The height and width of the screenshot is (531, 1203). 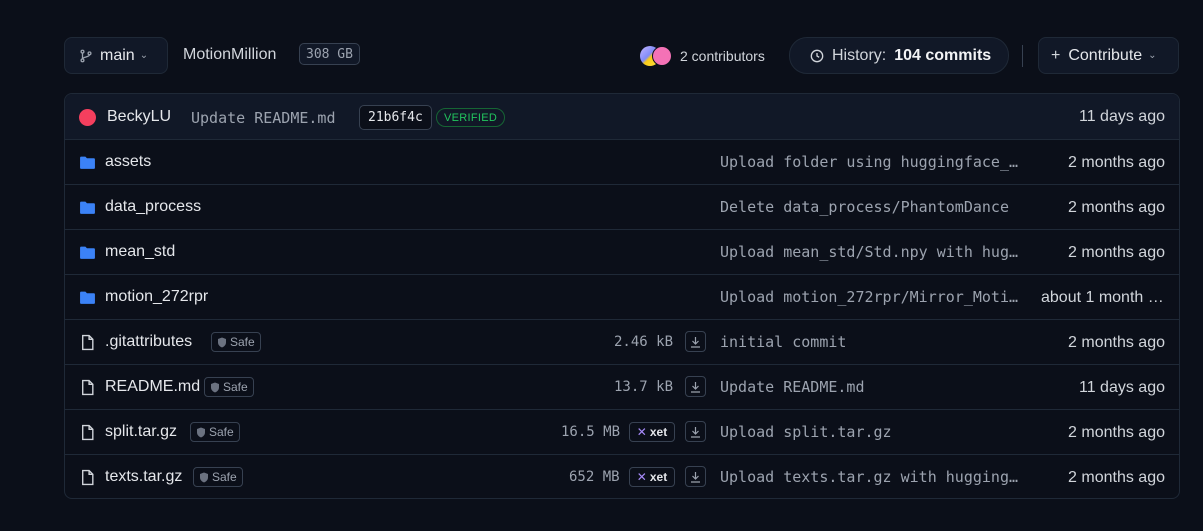 I want to click on file-commit-message: Upload split.tar.gz, so click(x=873, y=432).